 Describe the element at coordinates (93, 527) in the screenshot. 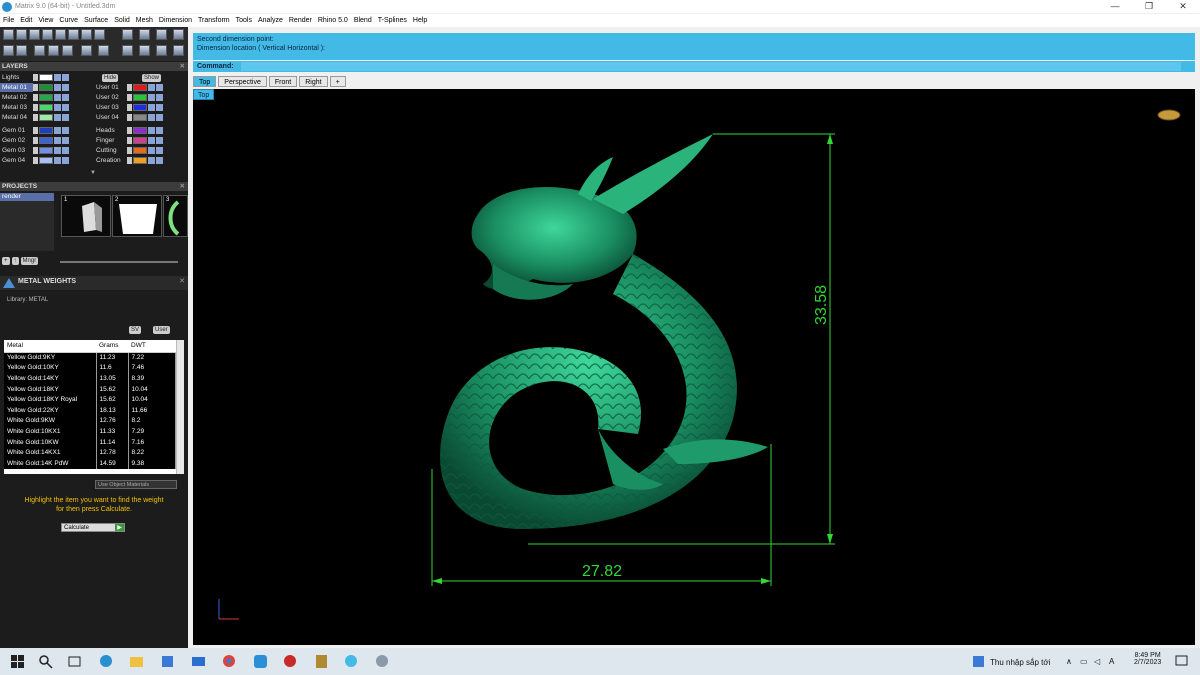

I see `calculate-button: Calculate ▶` at that location.